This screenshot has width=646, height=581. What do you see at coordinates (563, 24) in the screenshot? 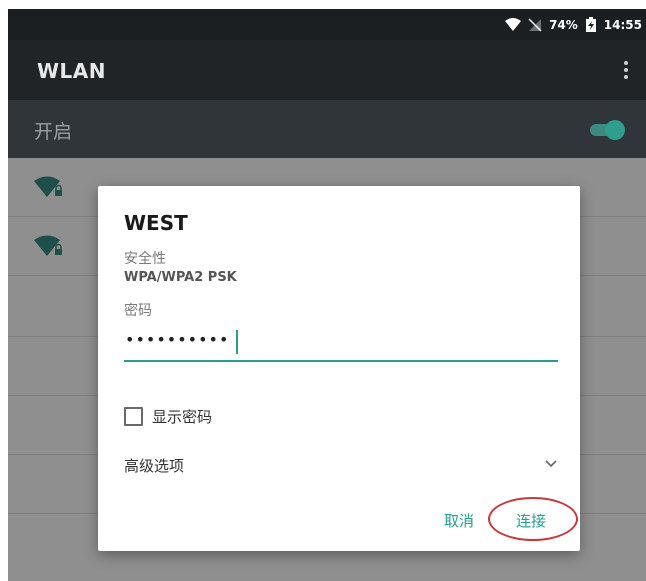
I see `battery-percent: 74%` at bounding box center [563, 24].